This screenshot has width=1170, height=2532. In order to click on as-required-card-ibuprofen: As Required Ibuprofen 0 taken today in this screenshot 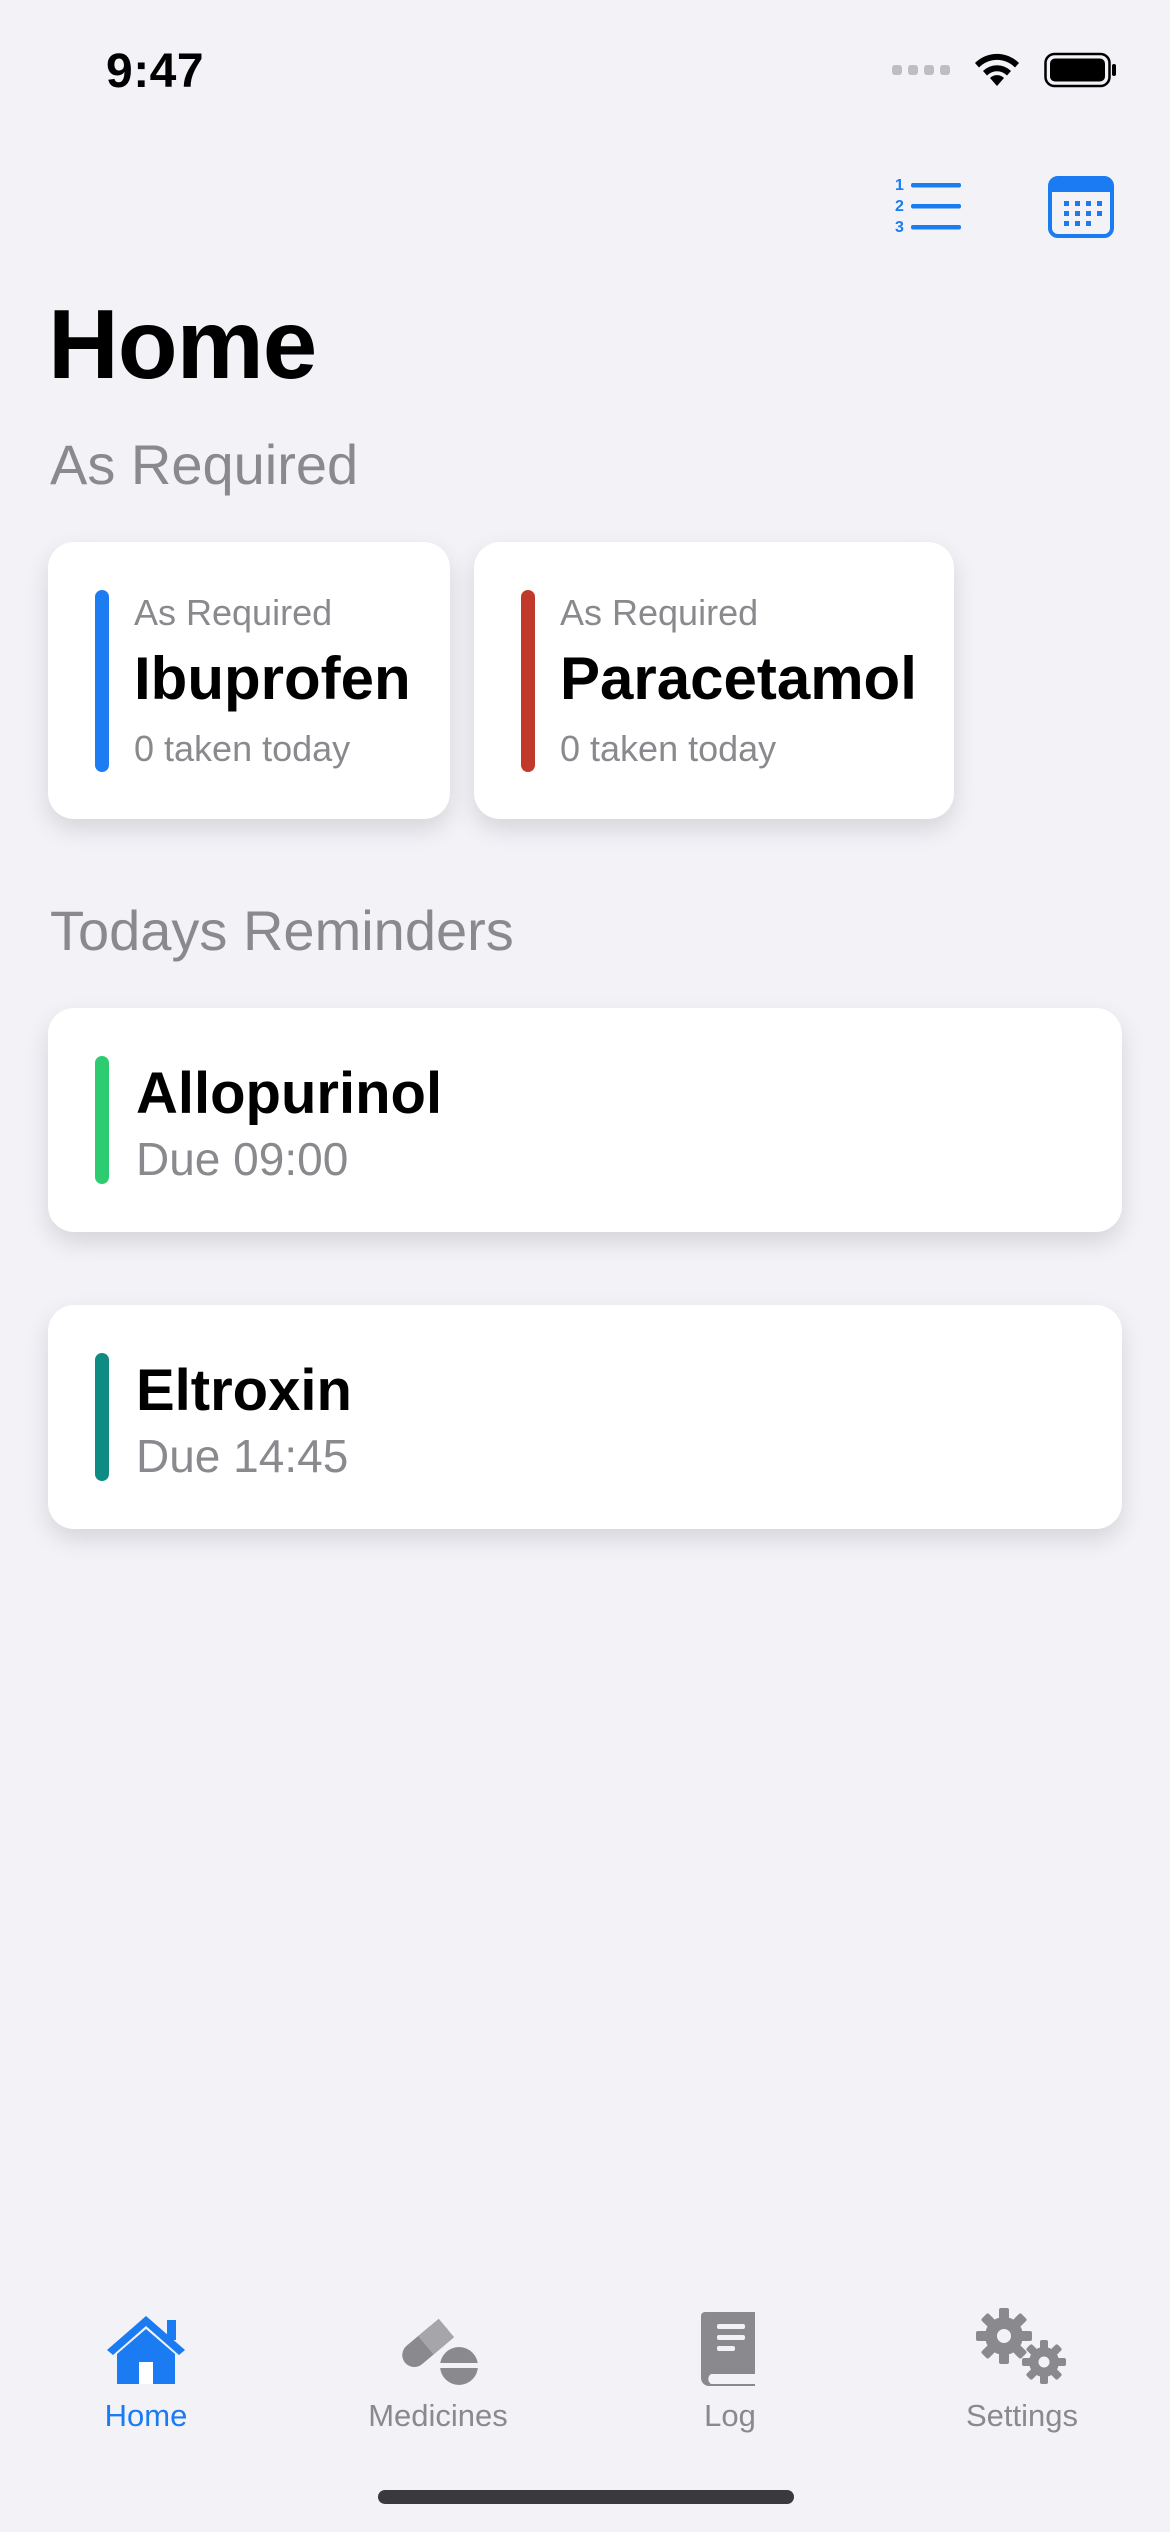, I will do `click(249, 680)`.